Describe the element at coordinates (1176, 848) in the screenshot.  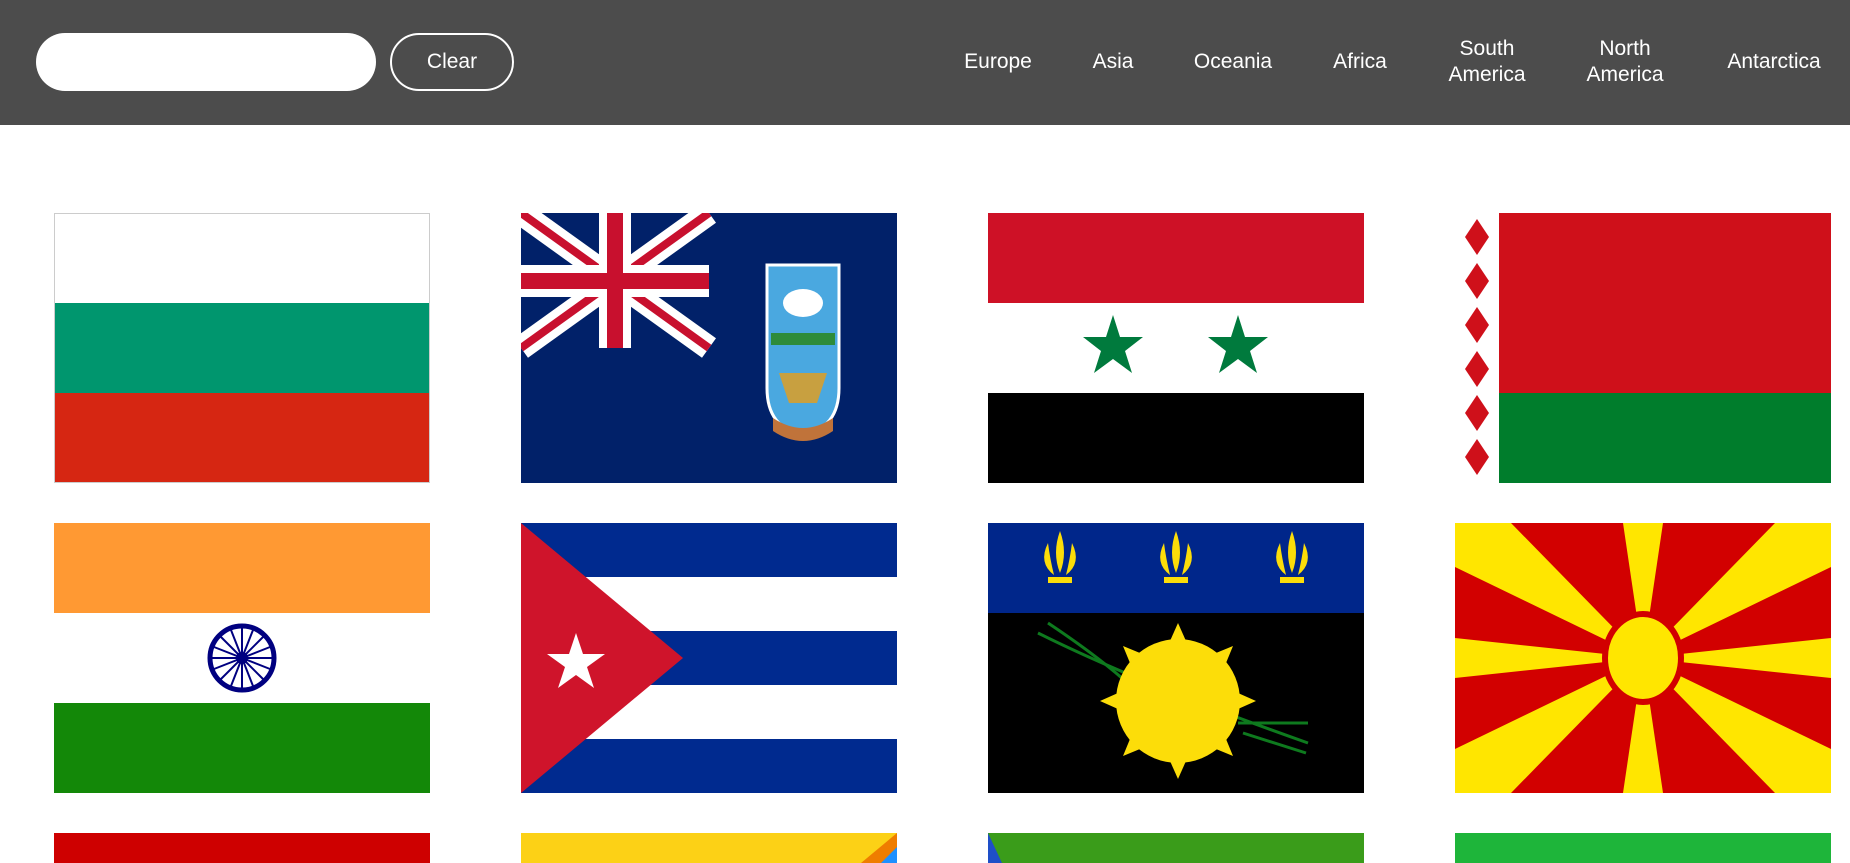
I see `partial-flag-green-icon` at that location.